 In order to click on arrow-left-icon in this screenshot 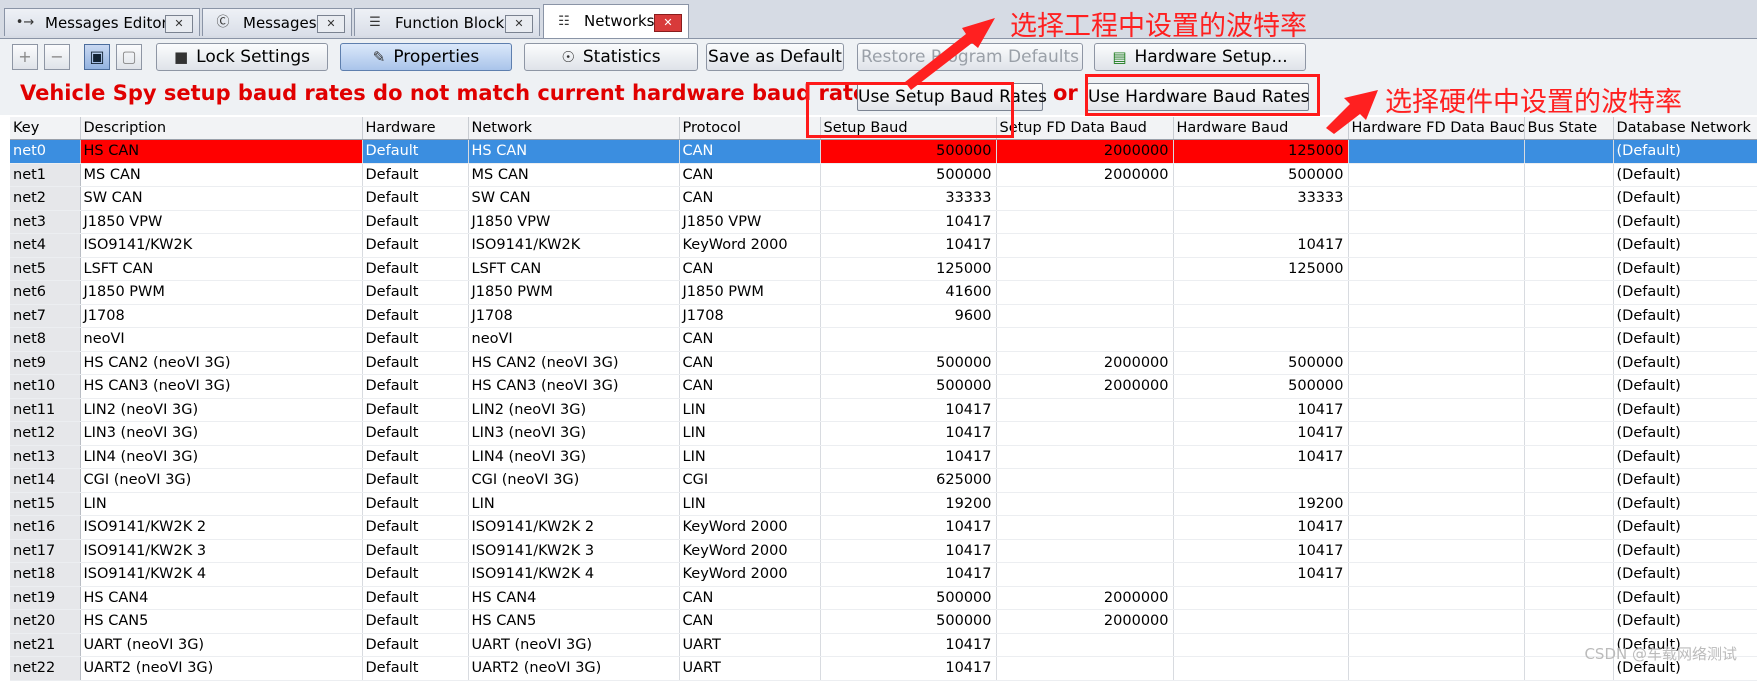, I will do `click(1352, 112)`.